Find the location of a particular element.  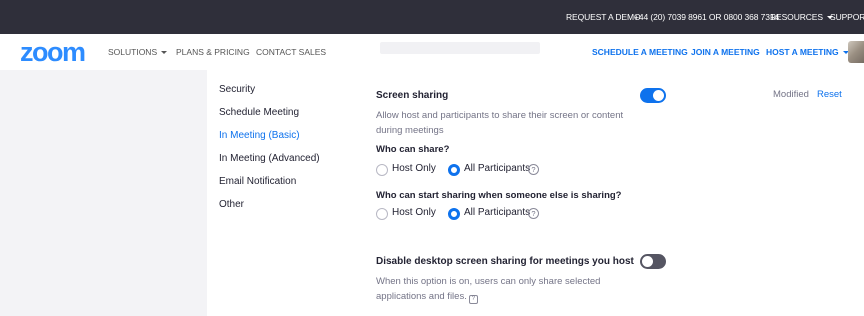

solutions-menu: SOLUTIONS is located at coordinates (138, 52).